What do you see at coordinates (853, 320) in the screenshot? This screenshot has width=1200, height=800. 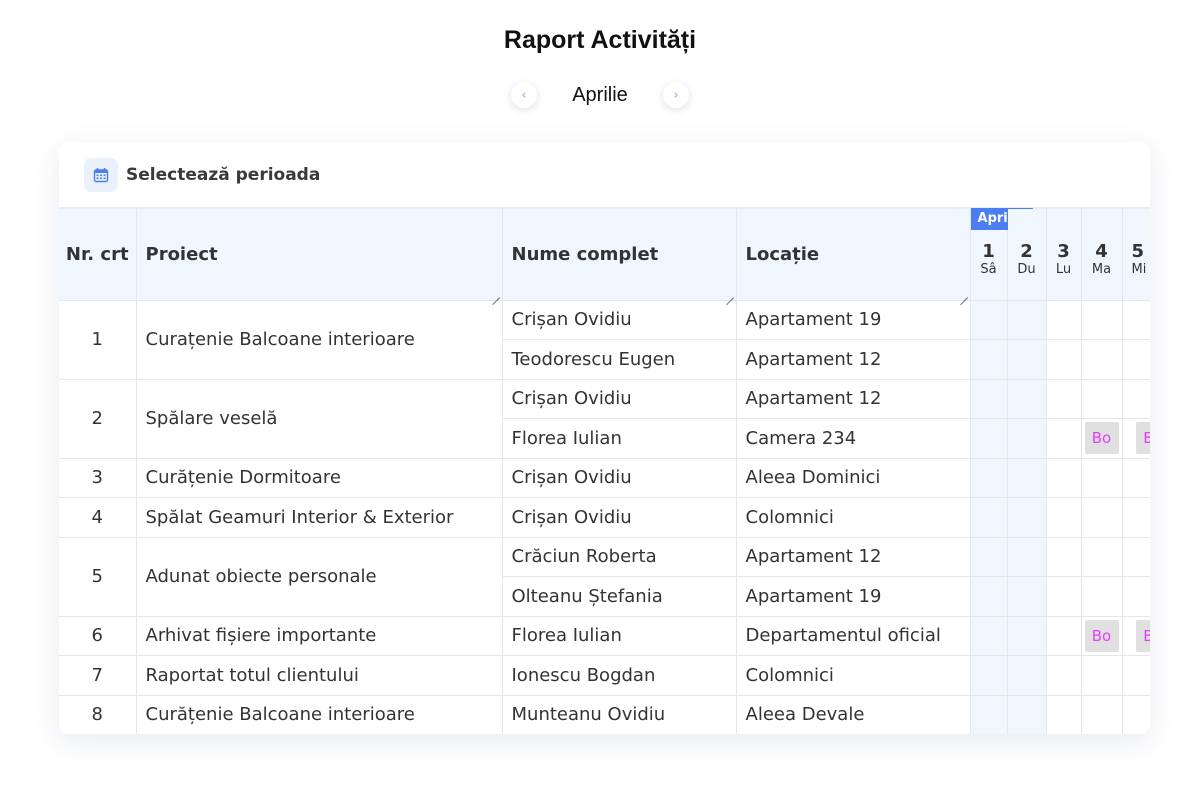 I see `location-cell: Apartament 19` at bounding box center [853, 320].